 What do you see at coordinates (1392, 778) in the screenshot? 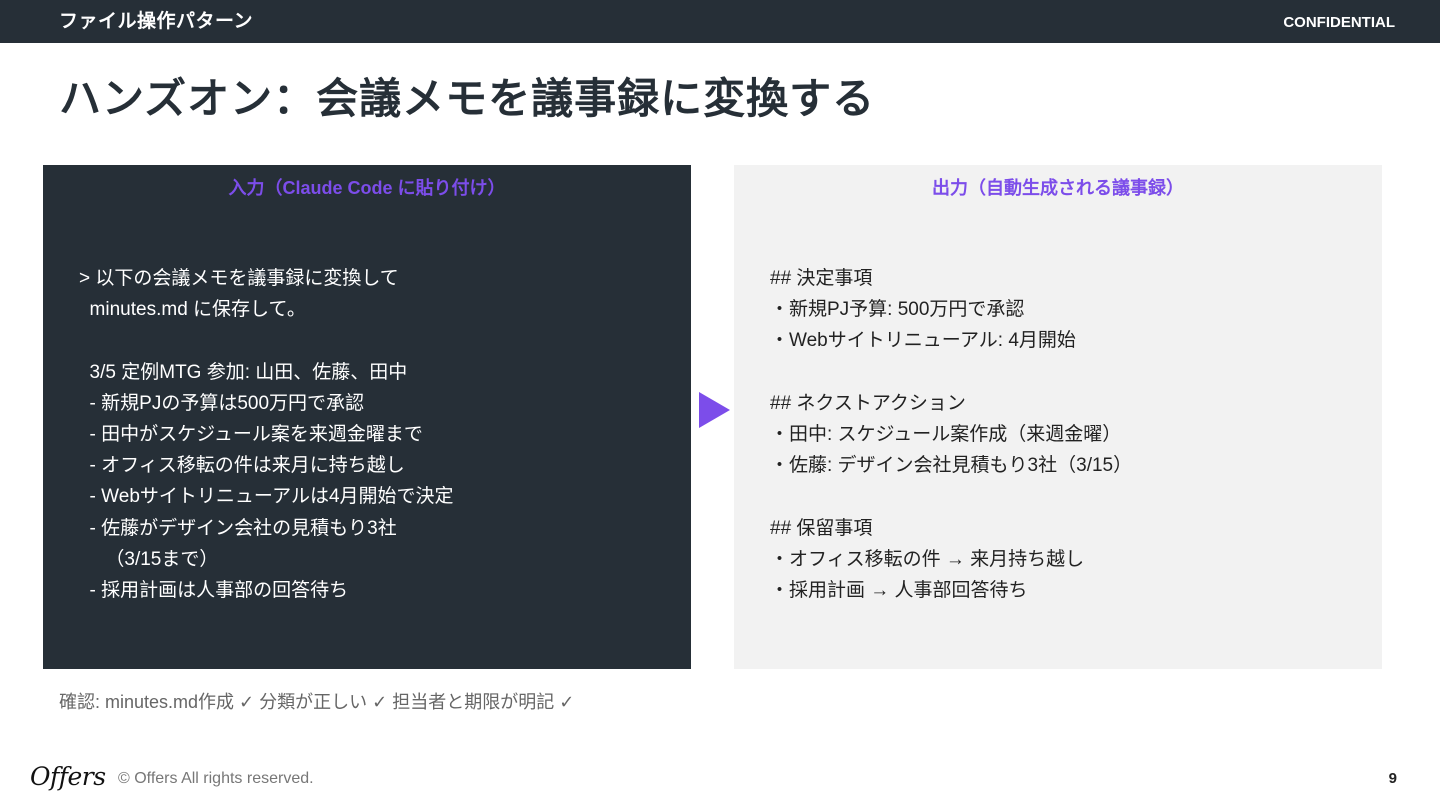
I see `page-number: 9` at bounding box center [1392, 778].